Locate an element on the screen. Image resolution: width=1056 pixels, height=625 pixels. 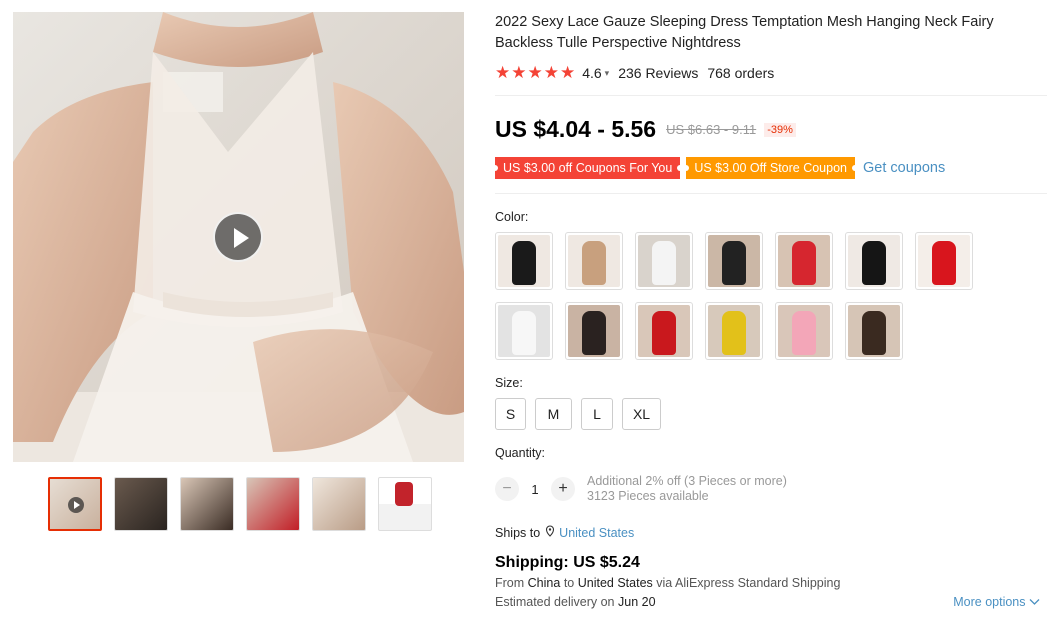
from-prefix: From is located at coordinates (510, 583).